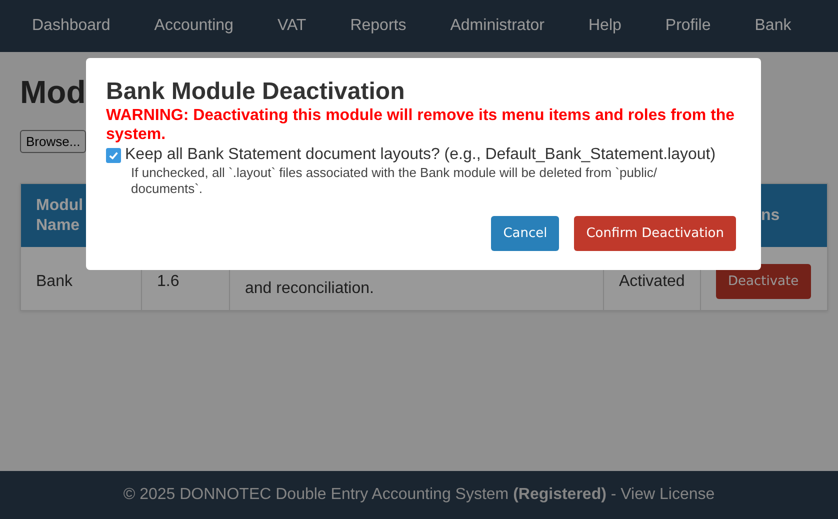 This screenshot has width=838, height=519. What do you see at coordinates (168, 281) in the screenshot?
I see `table-cell: 1.6` at bounding box center [168, 281].